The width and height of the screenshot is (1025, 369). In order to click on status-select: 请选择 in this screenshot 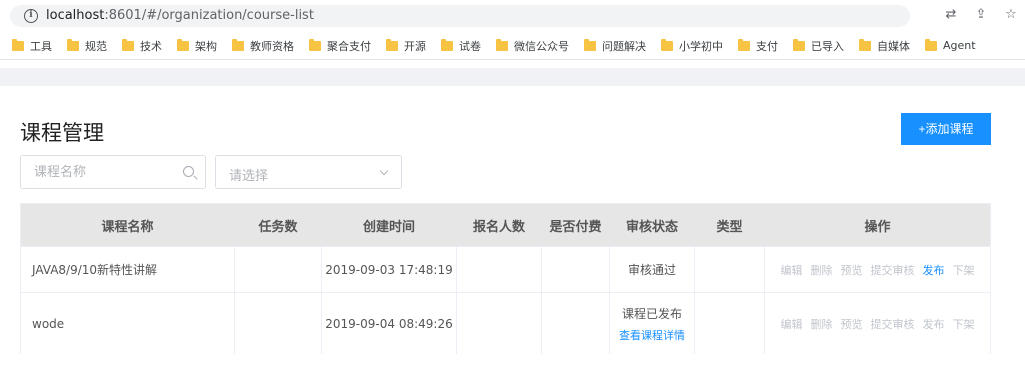, I will do `click(308, 172)`.